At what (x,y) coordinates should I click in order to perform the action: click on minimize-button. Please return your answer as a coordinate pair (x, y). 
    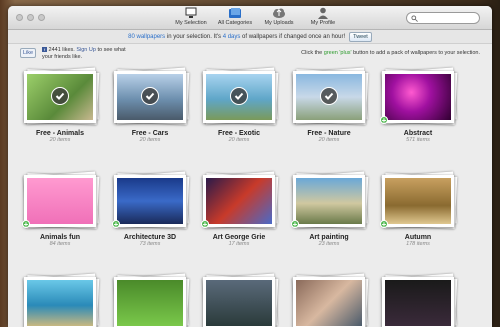
    Looking at the image, I should click on (30, 17).